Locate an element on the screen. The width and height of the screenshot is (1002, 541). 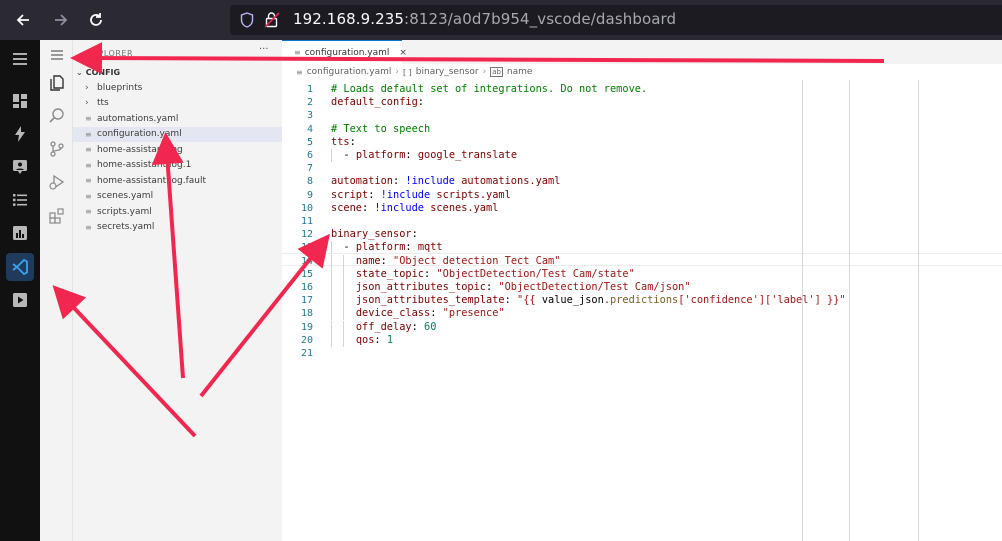
tree-item-label: home-assistant.log.1 is located at coordinates (144, 165).